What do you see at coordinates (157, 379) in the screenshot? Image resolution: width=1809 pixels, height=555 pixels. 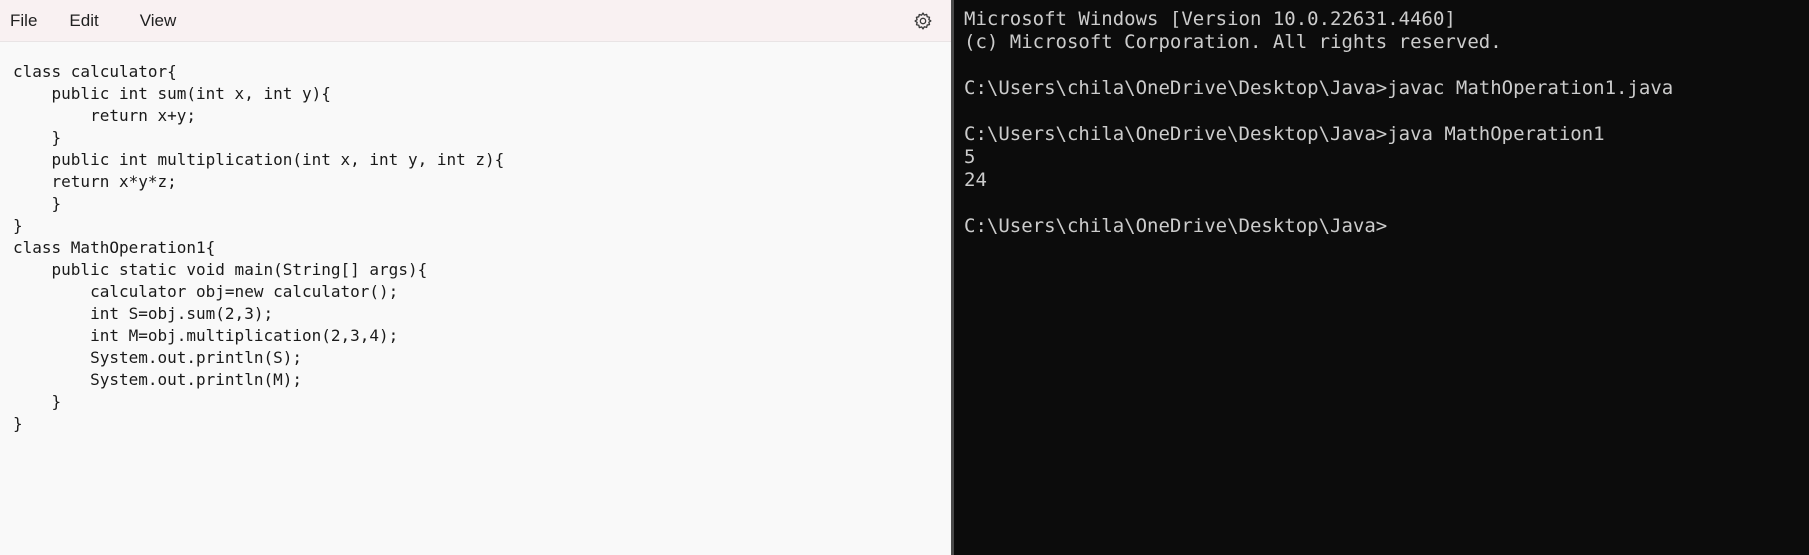 I see `code-line: System.out.println(M);` at bounding box center [157, 379].